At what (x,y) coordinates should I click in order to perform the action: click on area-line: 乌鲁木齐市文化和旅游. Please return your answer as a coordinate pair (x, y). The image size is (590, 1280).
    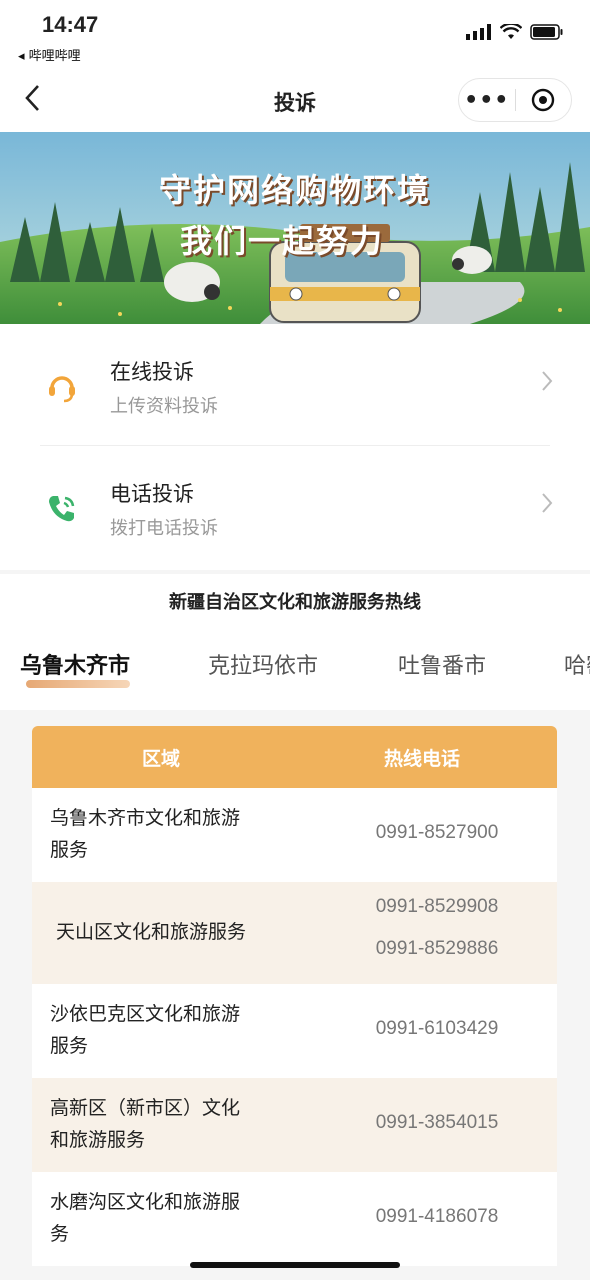
    Looking at the image, I should click on (145, 818).